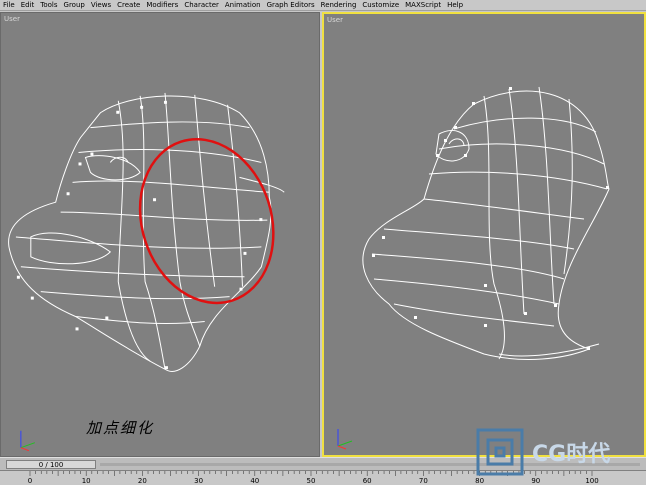 The width and height of the screenshot is (646, 485). I want to click on ruler-label: 10, so click(86, 481).